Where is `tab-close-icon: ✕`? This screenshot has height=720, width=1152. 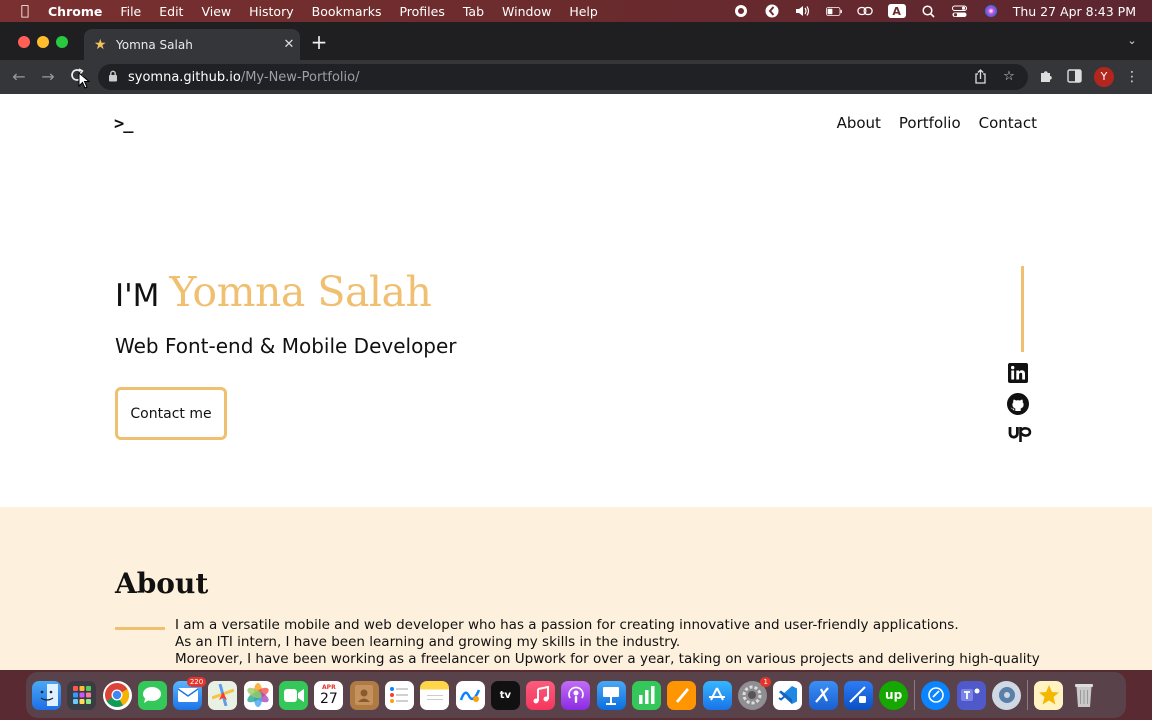
tab-close-icon: ✕ is located at coordinates (289, 44).